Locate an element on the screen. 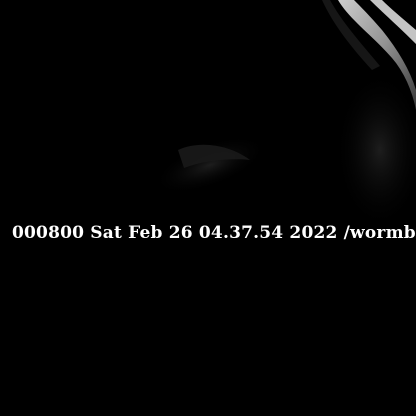 The height and width of the screenshot is (416, 416). ambient-glow is located at coordinates (210, 165).